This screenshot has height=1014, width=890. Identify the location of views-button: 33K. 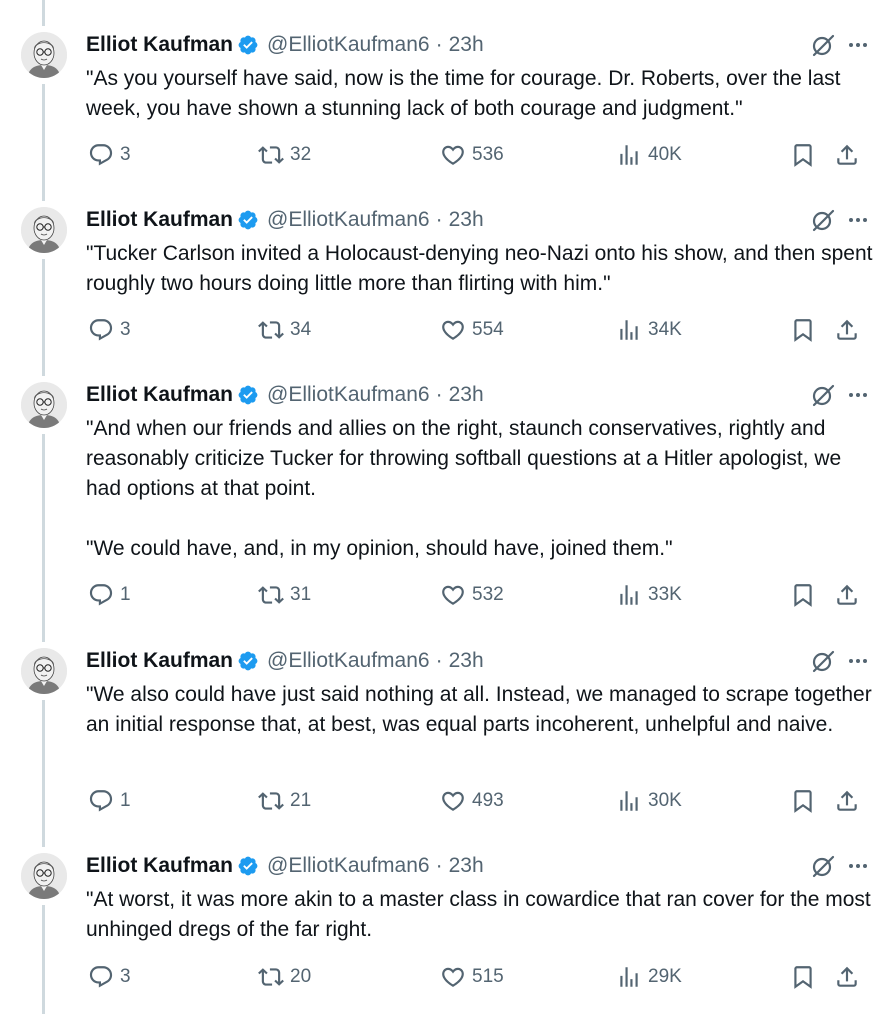
(649, 595).